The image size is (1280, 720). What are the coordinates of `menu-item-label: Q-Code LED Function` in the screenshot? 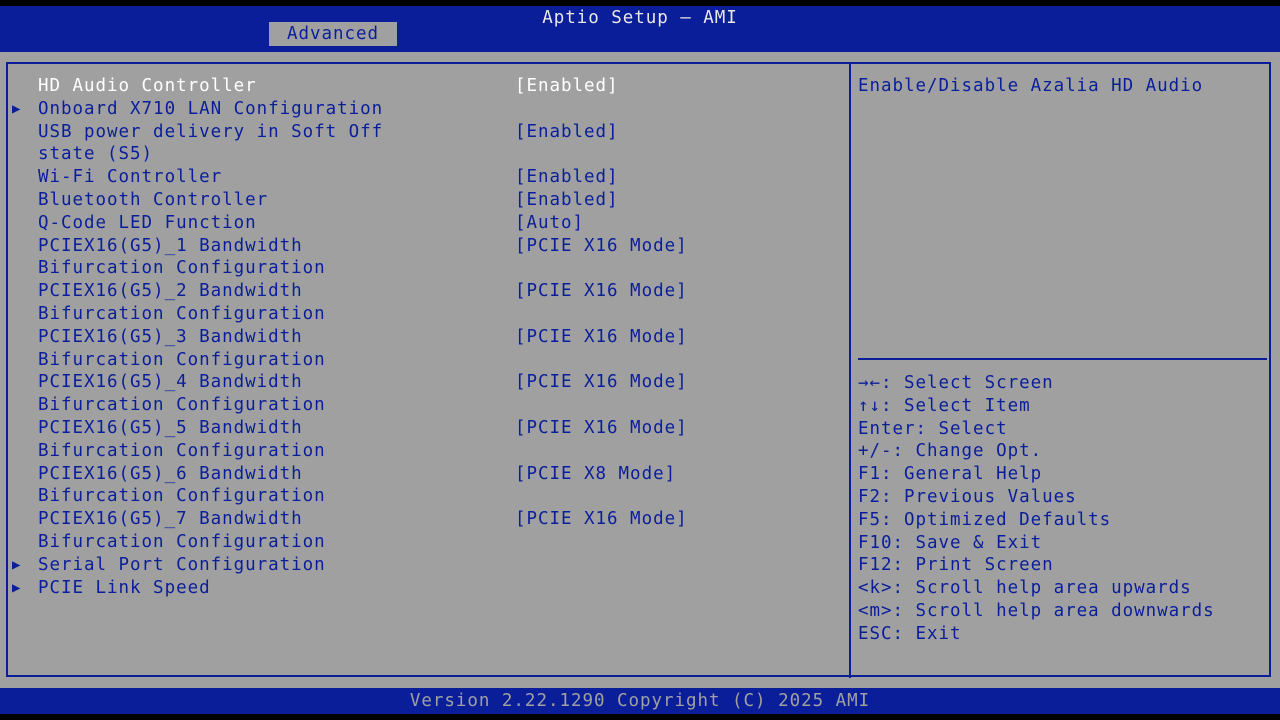 It's located at (147, 222).